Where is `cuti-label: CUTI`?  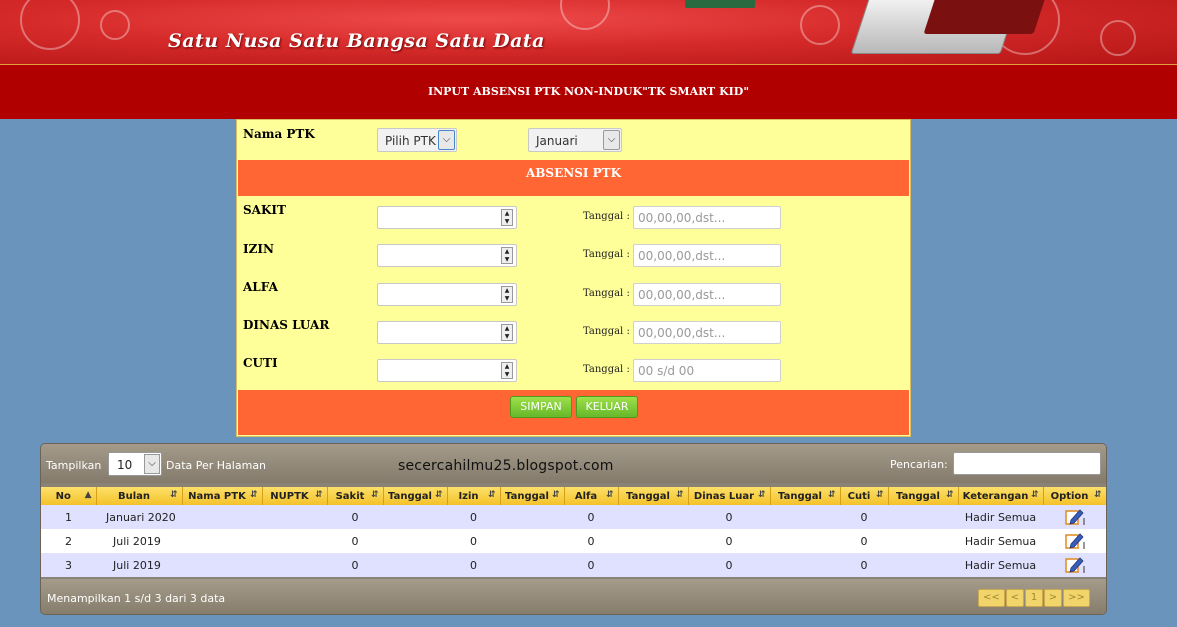
cuti-label: CUTI is located at coordinates (260, 363).